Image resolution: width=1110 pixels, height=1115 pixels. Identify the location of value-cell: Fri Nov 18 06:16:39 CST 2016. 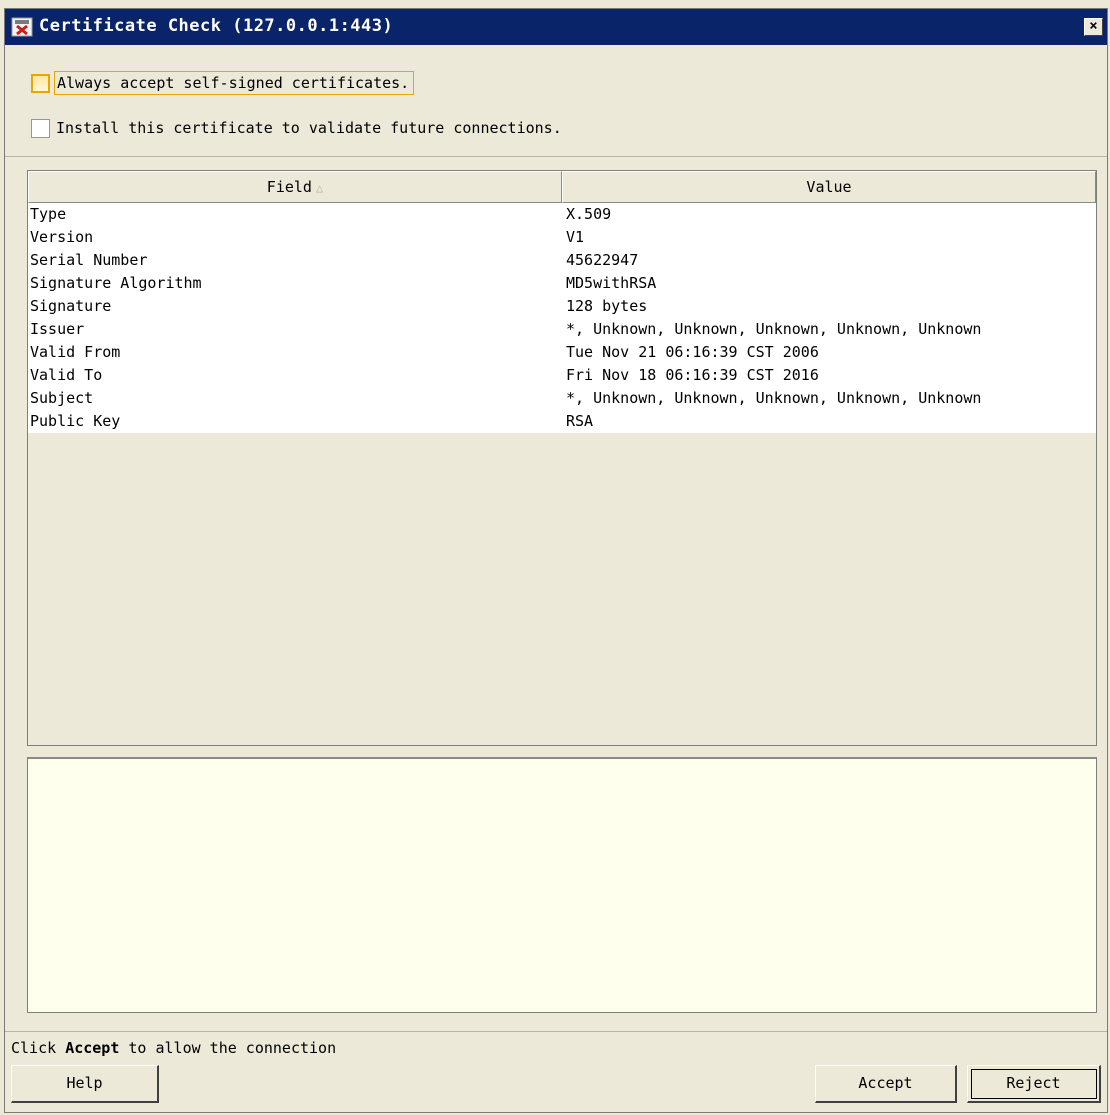
(692, 375).